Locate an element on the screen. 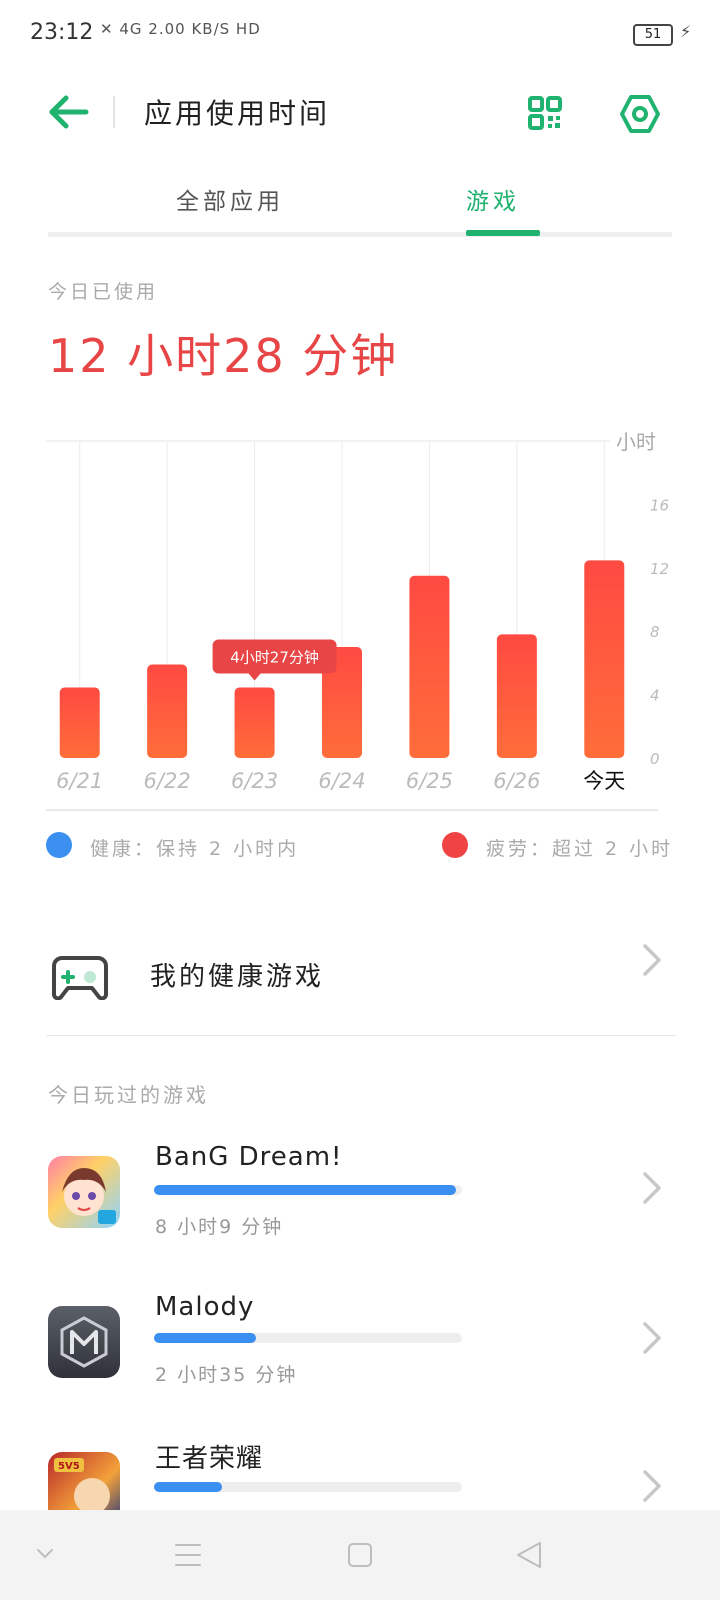  legend-healthy-dot is located at coordinates (59, 845).